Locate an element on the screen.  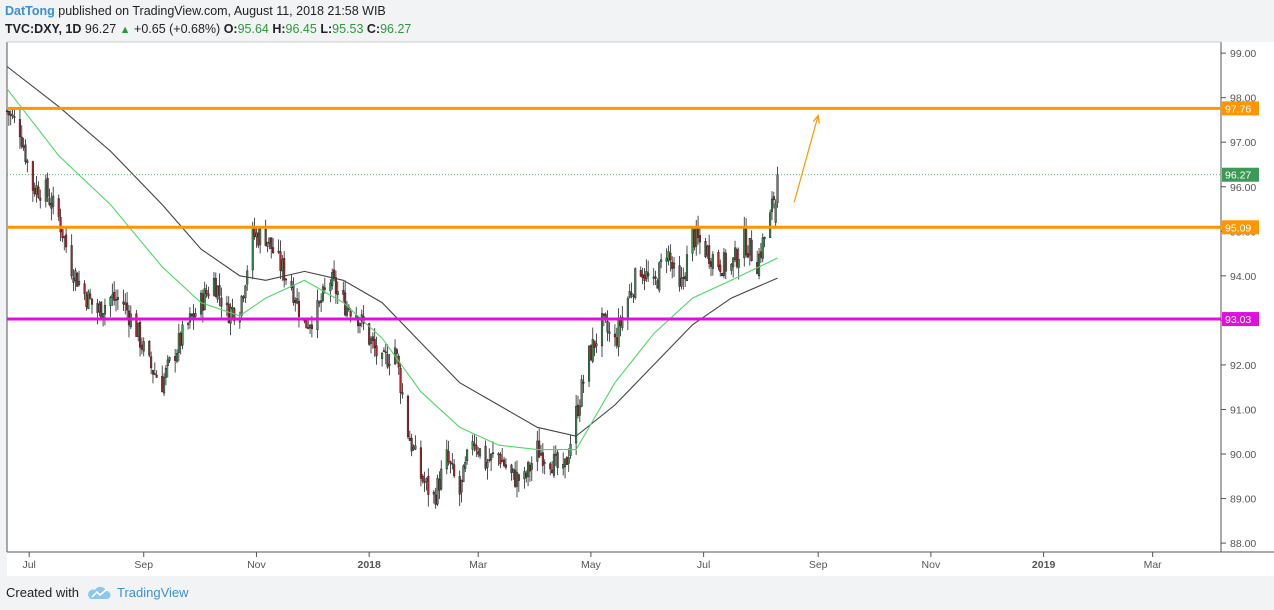
y-tick-label: 92.00 is located at coordinates (1243, 366).